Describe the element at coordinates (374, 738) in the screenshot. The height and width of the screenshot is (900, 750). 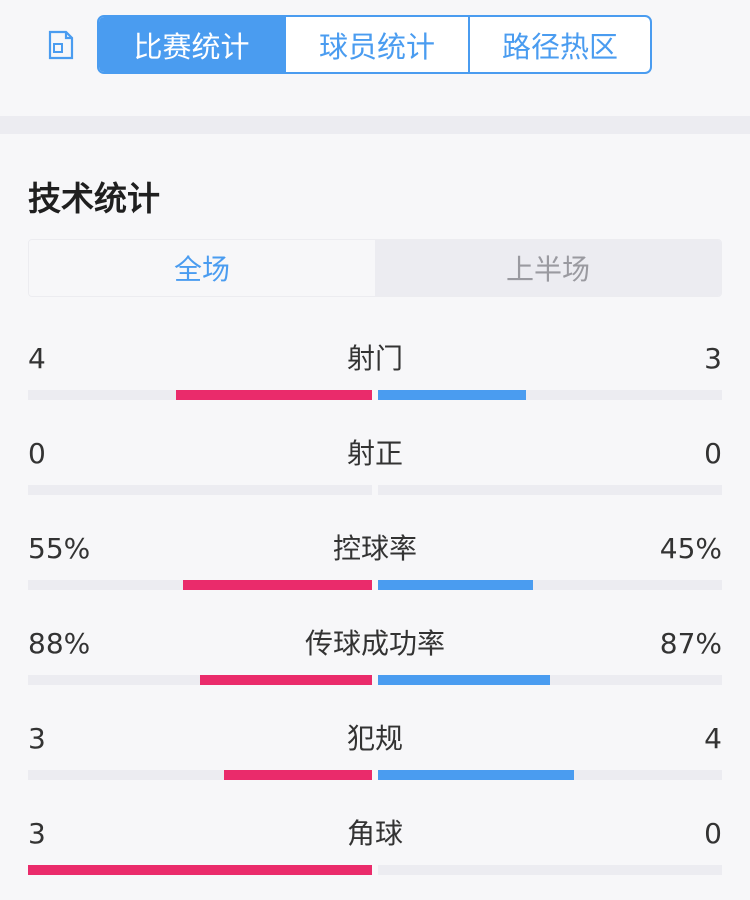
I see `stat-name: 犯规` at that location.